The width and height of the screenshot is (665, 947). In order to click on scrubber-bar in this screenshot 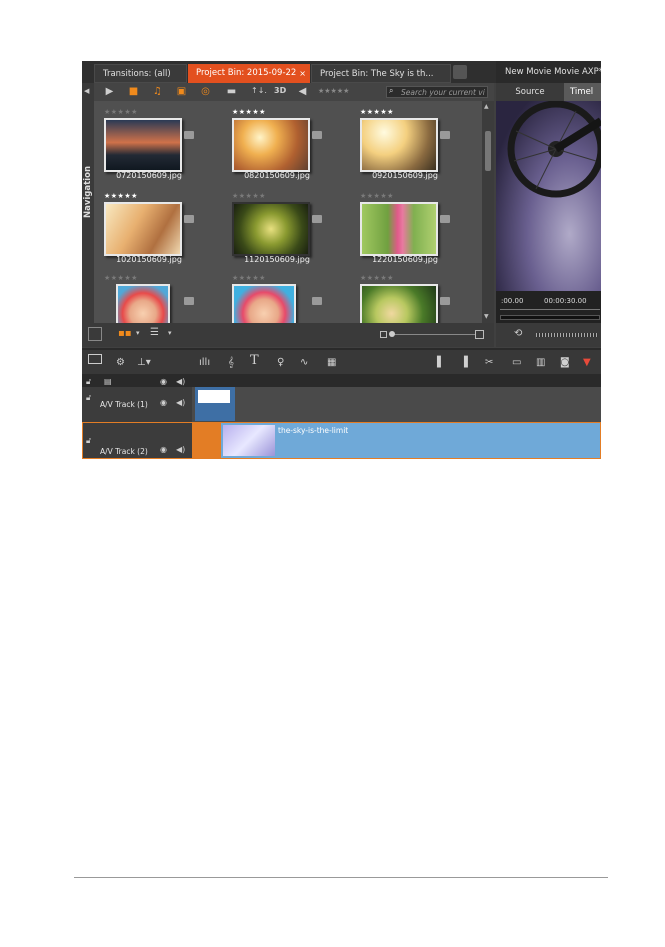, I will do `click(550, 317)`.